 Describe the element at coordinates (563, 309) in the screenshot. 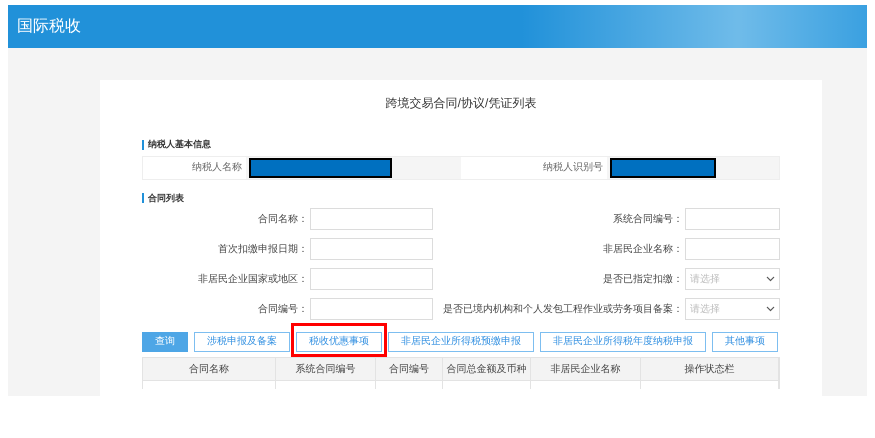

I see `field-label: 是否已境内机构和个人发包工程作业或劳务项目备案：` at that location.